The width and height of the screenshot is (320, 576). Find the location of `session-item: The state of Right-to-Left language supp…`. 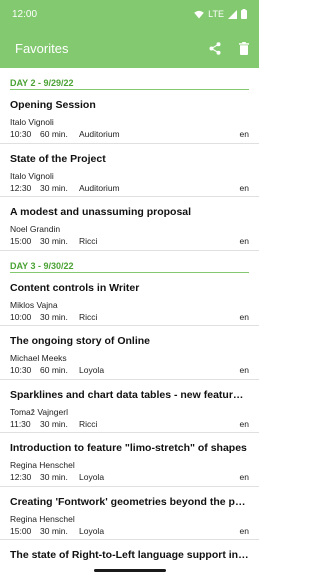

session-item: The state of Right-to-Left language supp… is located at coordinates (129, 552).